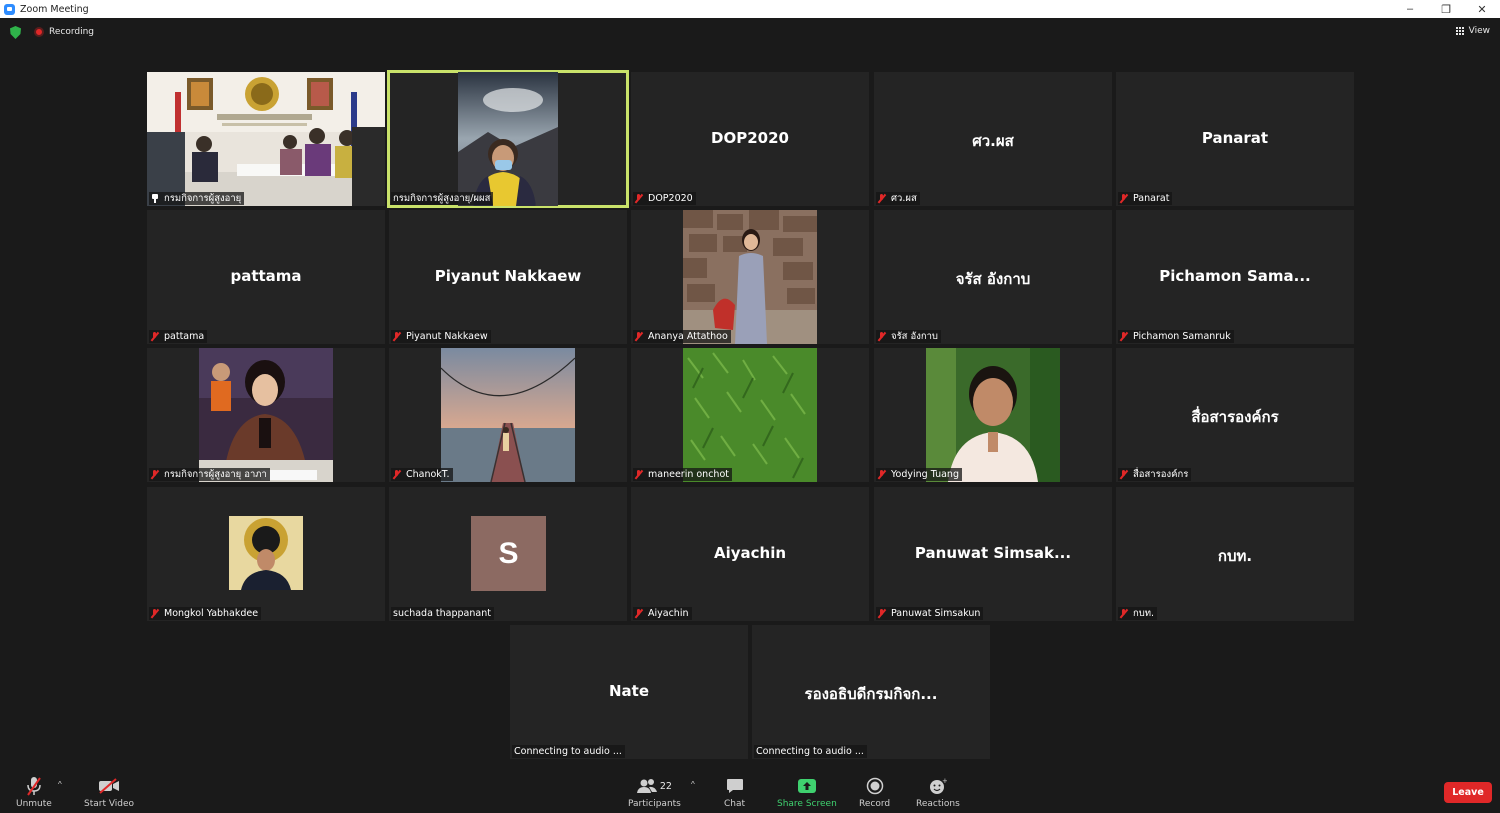  I want to click on participant-tile: Panuwat Simsak... Panuwat Simsakun, so click(993, 554).